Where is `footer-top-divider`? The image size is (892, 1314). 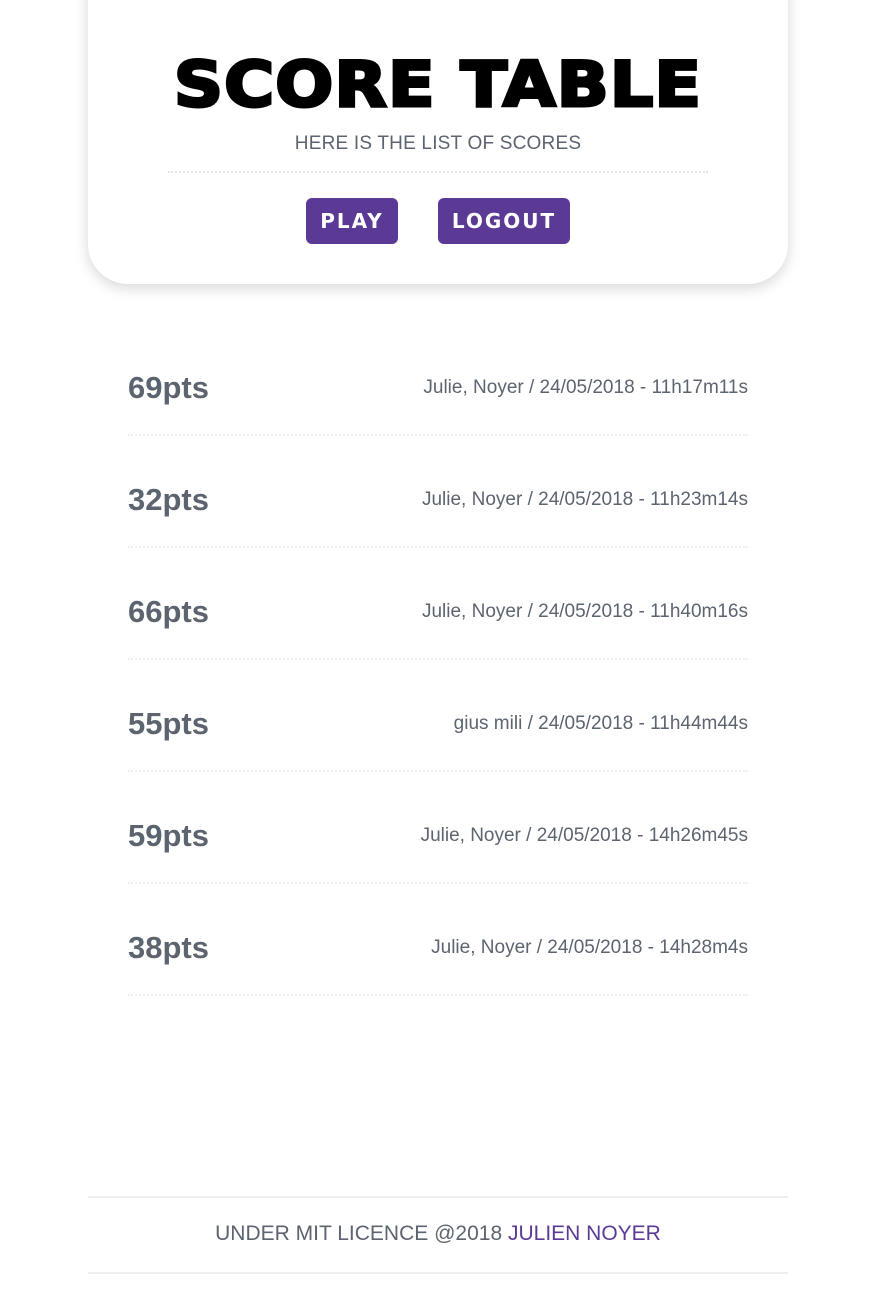
footer-top-divider is located at coordinates (438, 1197).